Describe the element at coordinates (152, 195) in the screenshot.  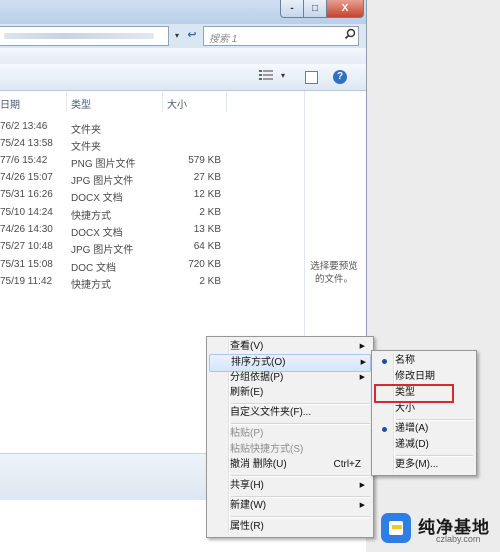
I see `file-row: 75/31 16:26 DOCX 文档 12 KB` at that location.